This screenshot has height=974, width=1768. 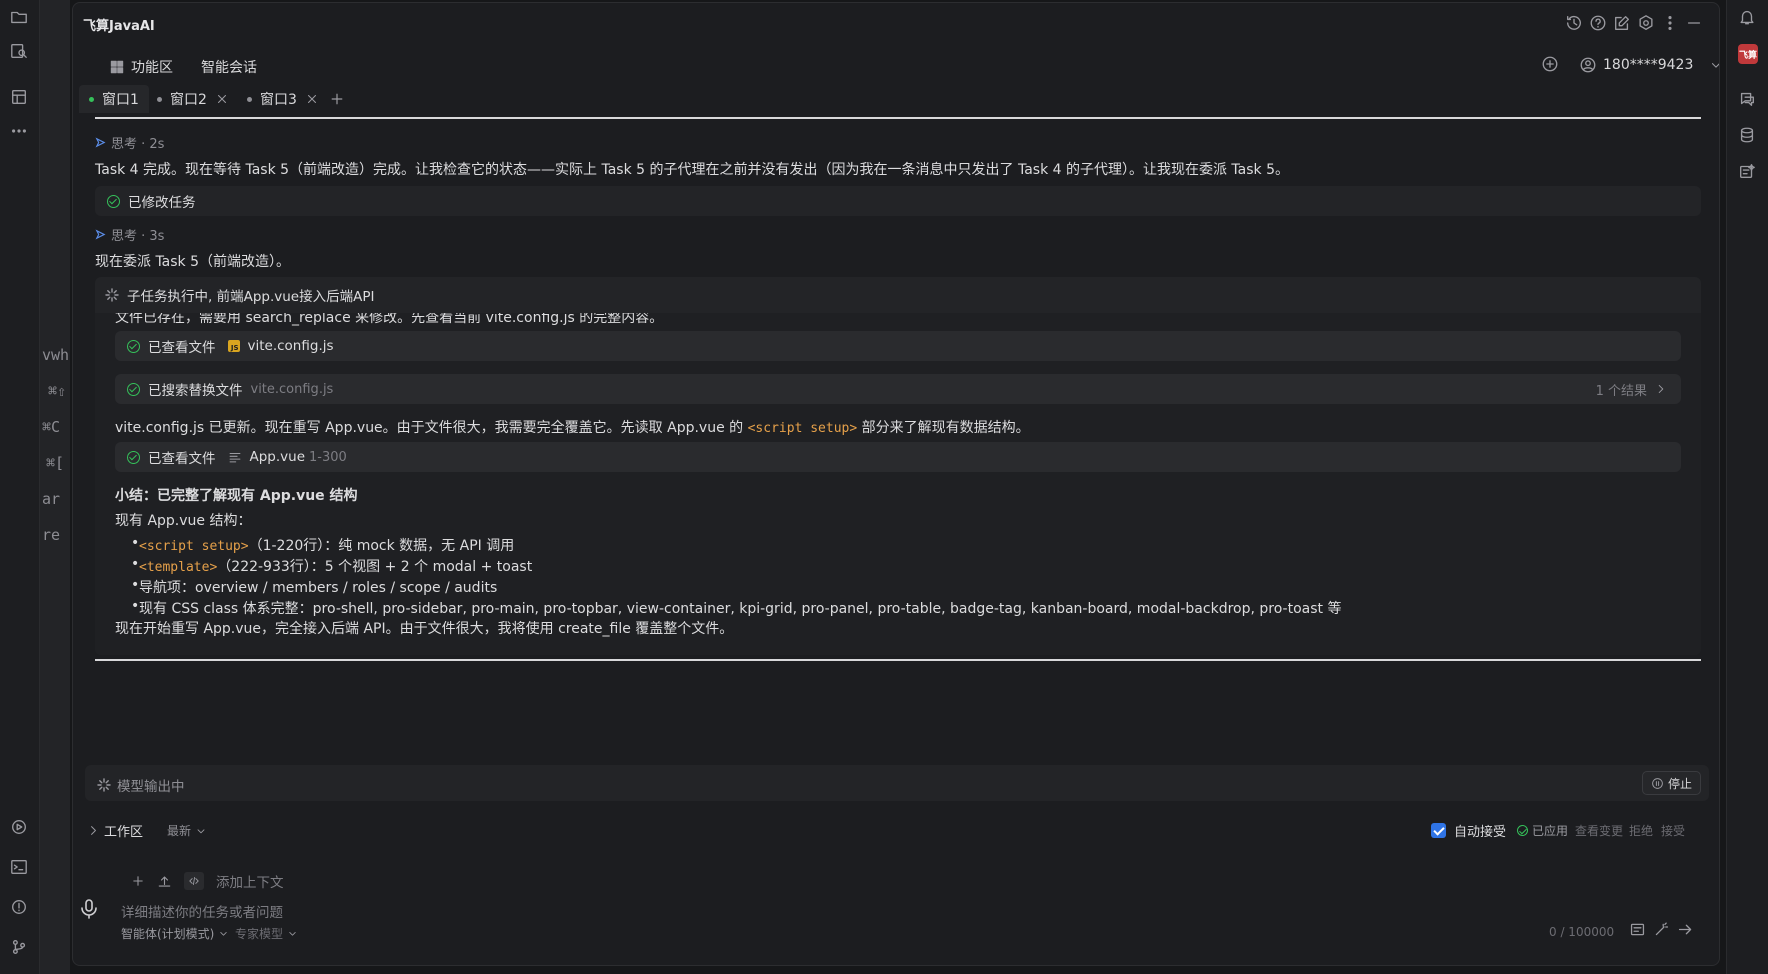 What do you see at coordinates (234, 457) in the screenshot?
I see `text-file-icon` at bounding box center [234, 457].